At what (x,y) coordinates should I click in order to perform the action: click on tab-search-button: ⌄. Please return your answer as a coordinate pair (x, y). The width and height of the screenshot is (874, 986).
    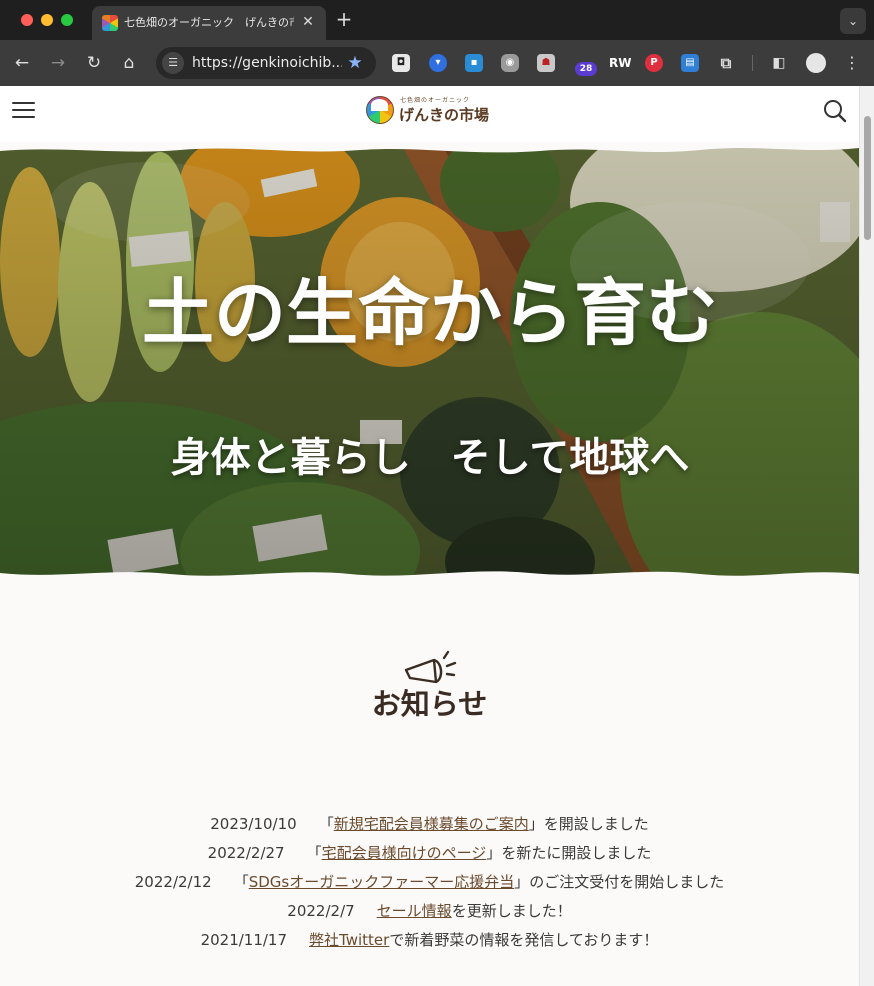
    Looking at the image, I should click on (853, 21).